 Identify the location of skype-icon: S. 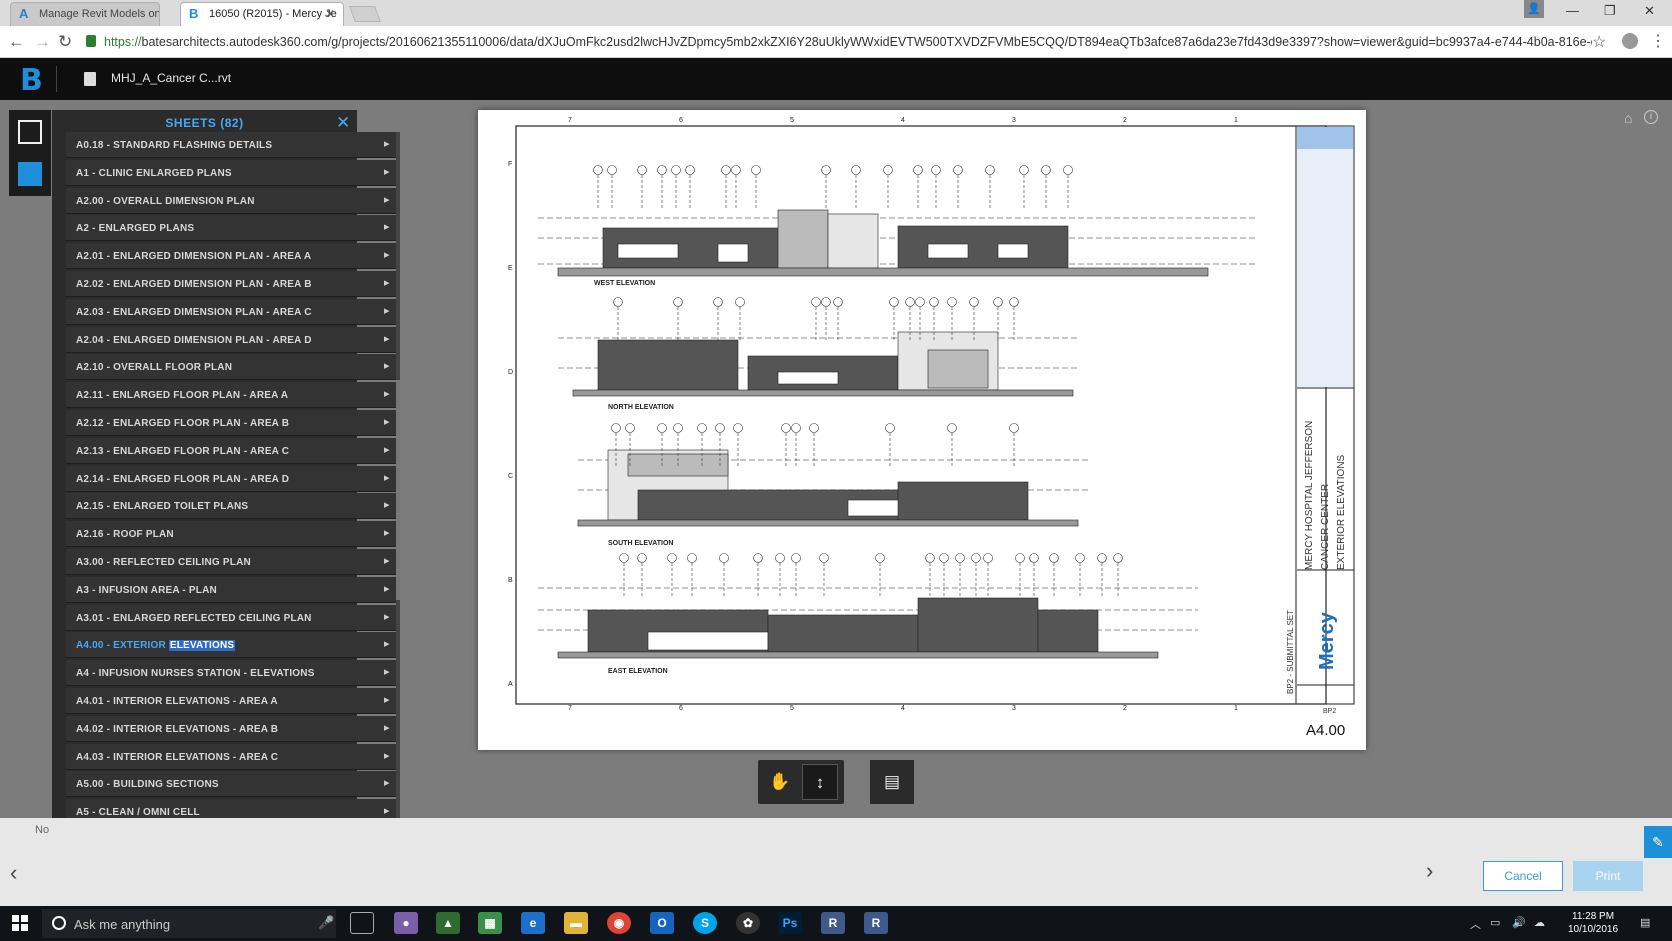
(705, 923).